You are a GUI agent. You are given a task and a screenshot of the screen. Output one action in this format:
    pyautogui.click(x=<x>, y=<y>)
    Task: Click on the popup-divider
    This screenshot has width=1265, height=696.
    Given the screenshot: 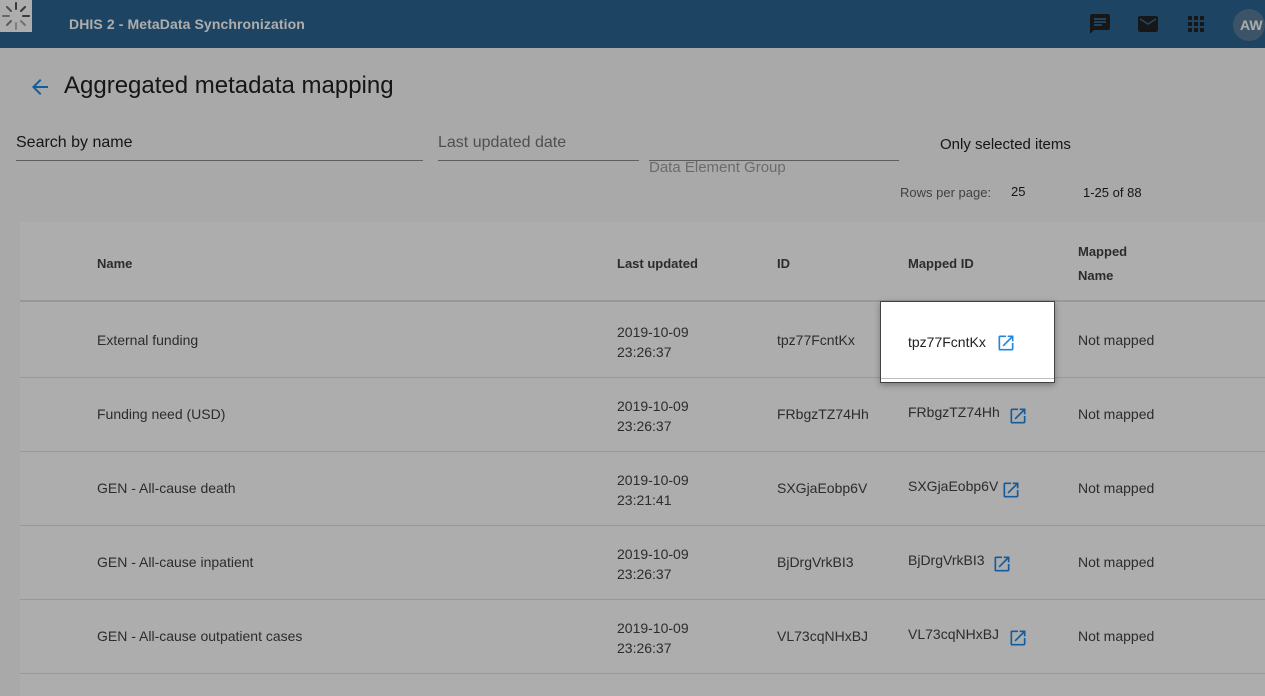 What is the action you would take?
    pyautogui.click(x=967, y=378)
    